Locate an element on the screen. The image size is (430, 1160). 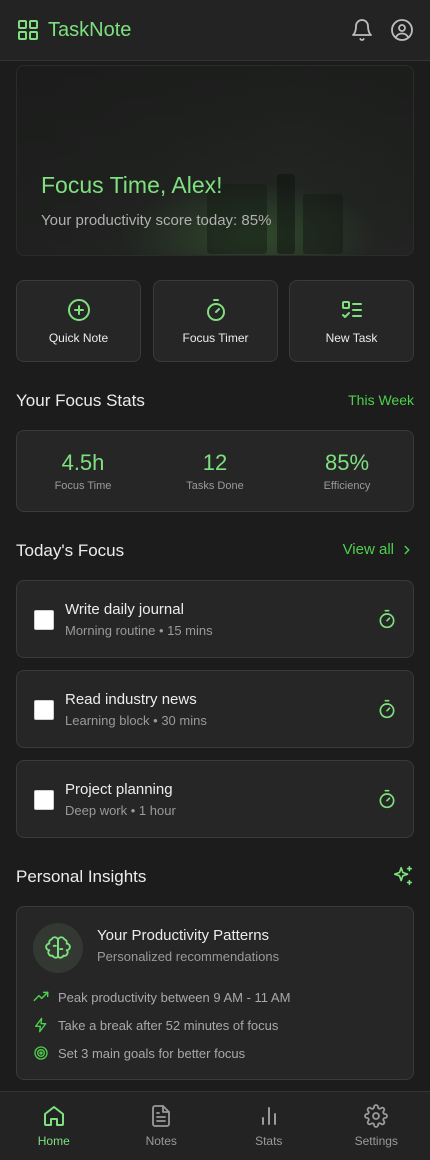
new-task-button: New Task is located at coordinates (351, 321).